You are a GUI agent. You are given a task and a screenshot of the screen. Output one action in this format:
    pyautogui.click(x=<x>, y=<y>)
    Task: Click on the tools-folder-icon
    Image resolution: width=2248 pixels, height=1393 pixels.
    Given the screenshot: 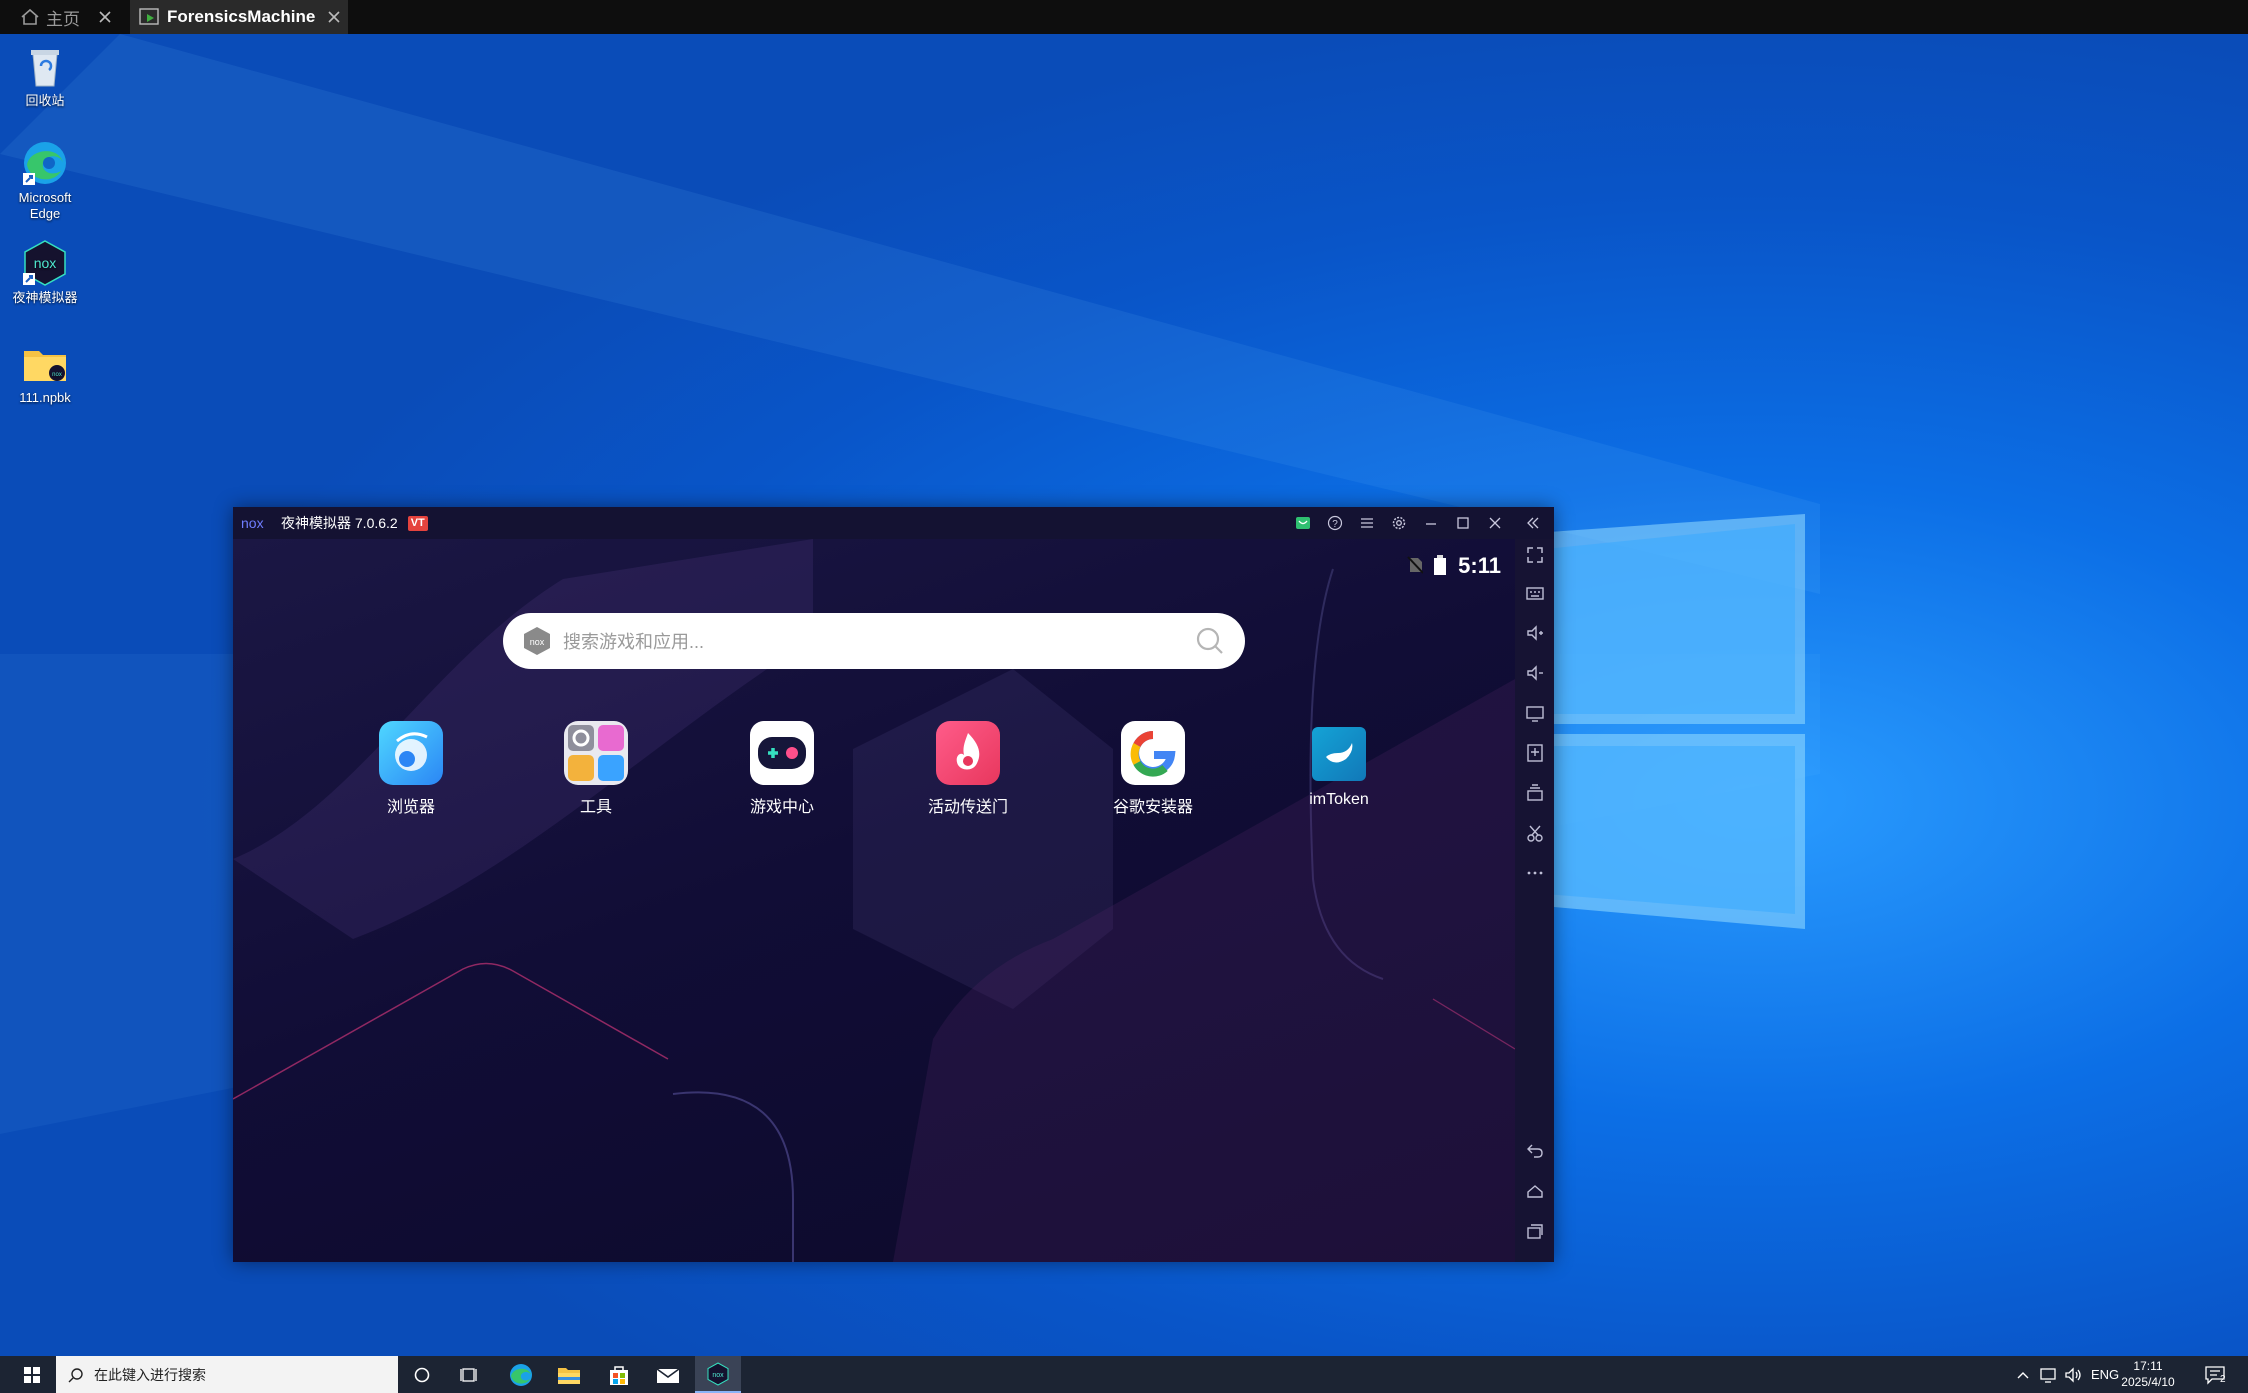 What is the action you would take?
    pyautogui.click(x=596, y=753)
    